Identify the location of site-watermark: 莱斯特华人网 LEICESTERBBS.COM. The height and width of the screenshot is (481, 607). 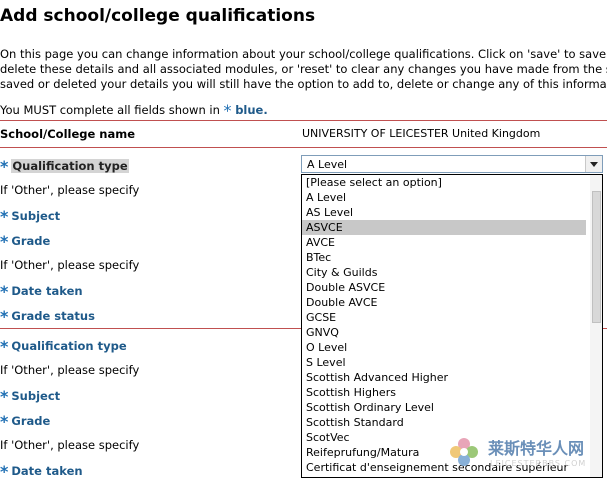
(523, 455).